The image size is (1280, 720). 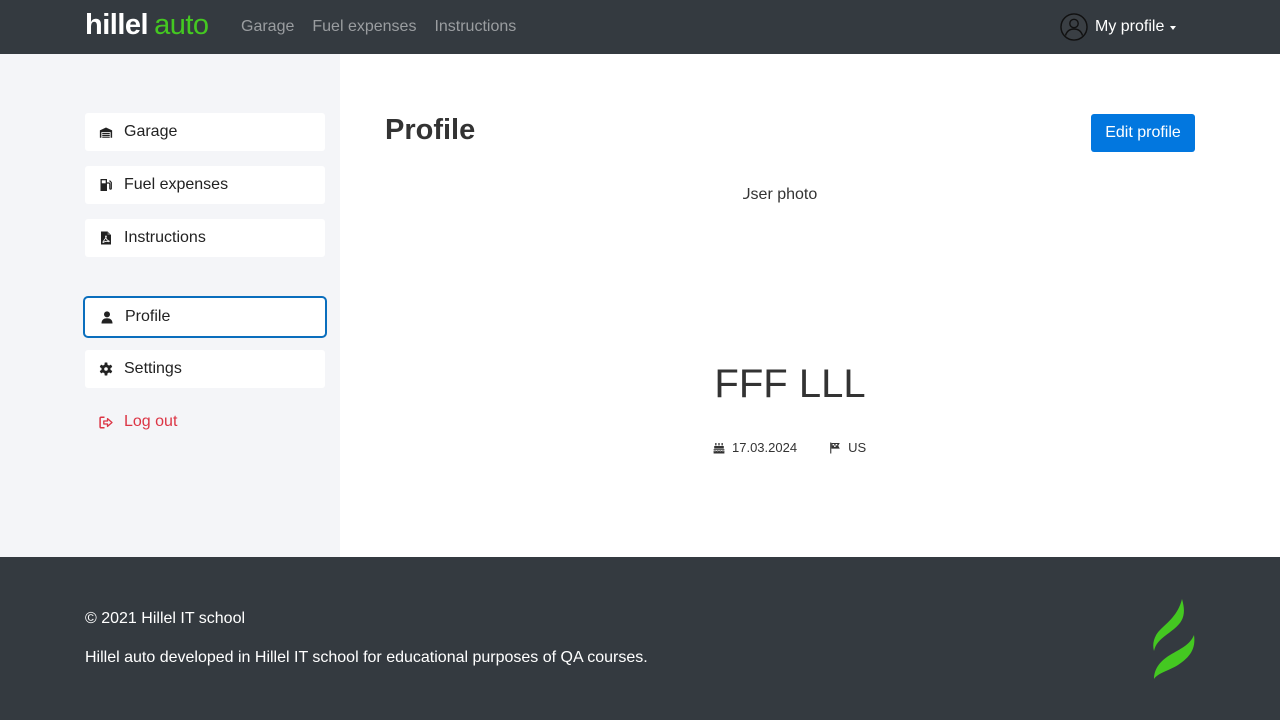 What do you see at coordinates (857, 447) in the screenshot?
I see `country-value: US` at bounding box center [857, 447].